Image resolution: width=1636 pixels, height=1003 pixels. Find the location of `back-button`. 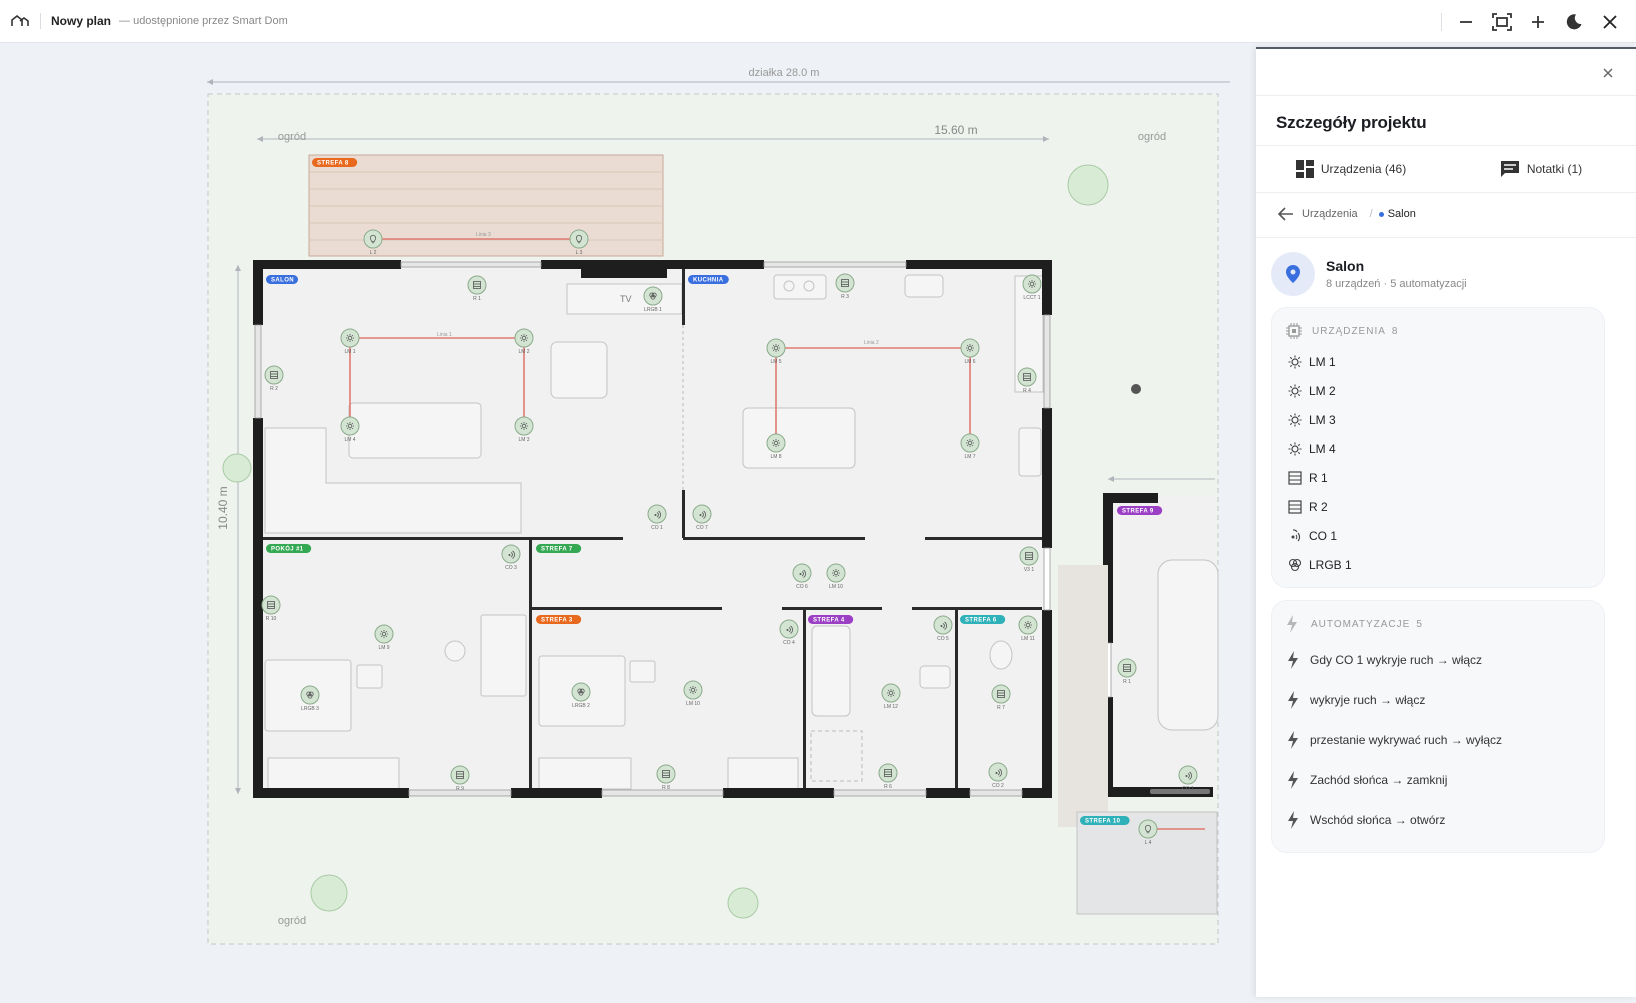

back-button is located at coordinates (1286, 214).